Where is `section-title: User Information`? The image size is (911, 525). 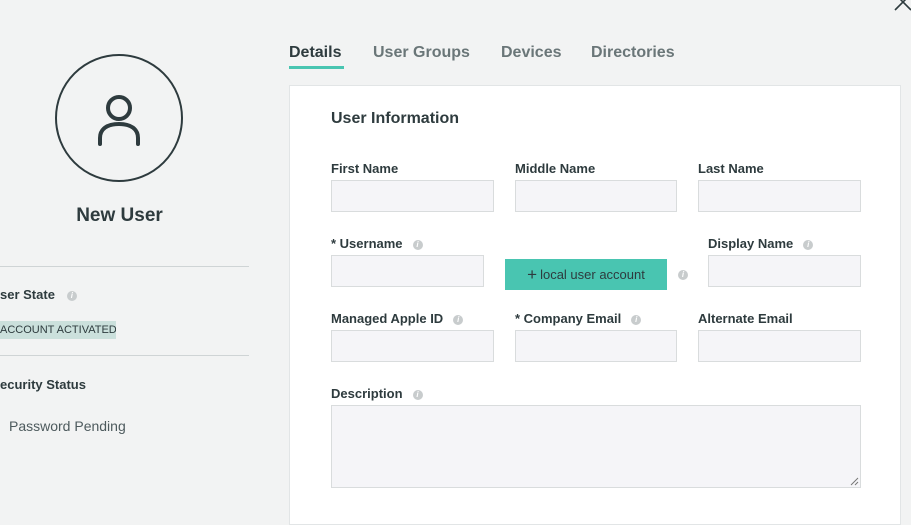 section-title: User Information is located at coordinates (395, 118).